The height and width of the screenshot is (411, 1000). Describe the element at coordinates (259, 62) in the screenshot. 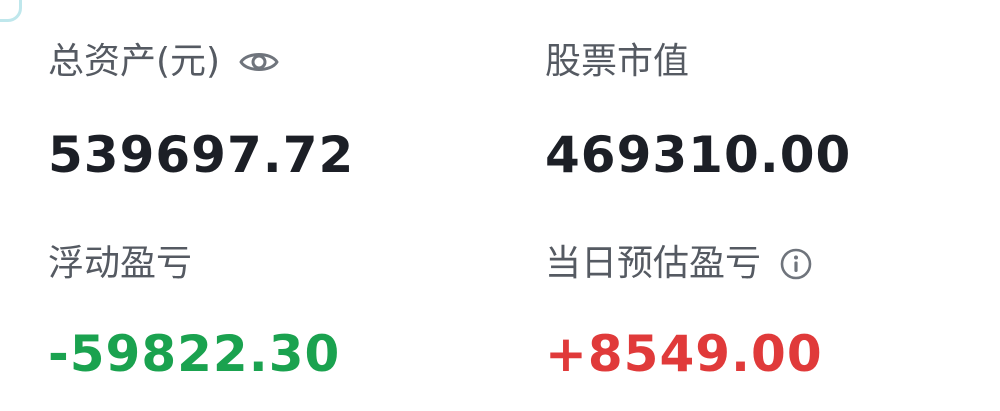

I see `eye-icon` at that location.